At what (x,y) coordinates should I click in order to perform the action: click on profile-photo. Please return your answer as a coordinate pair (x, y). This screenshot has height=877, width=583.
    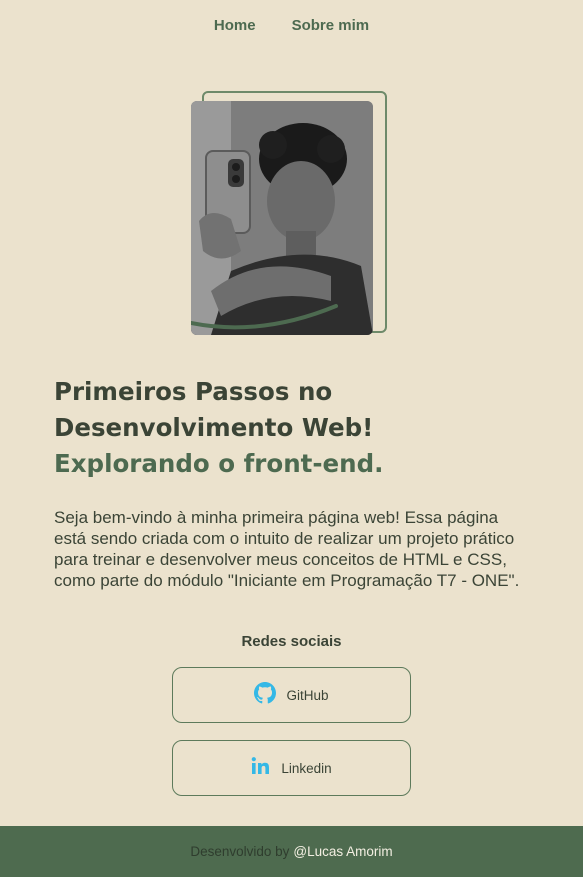
    Looking at the image, I should click on (282, 218).